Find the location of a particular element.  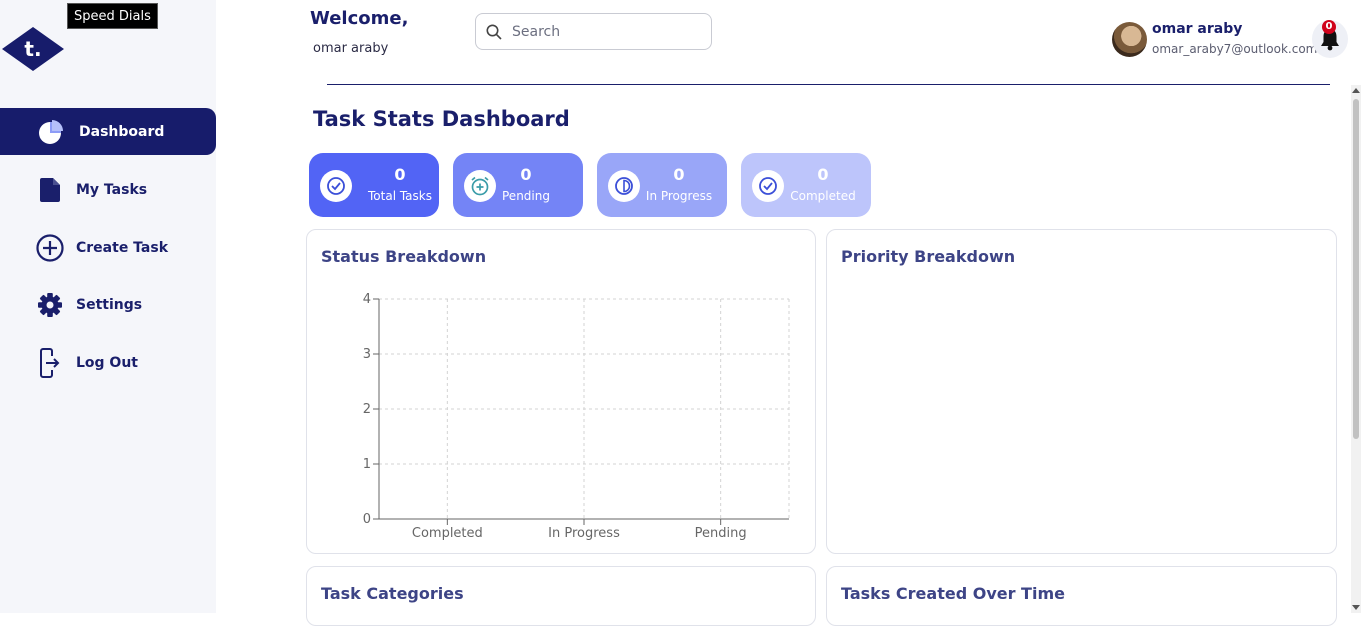

sidebar-item-create-task: Create Task is located at coordinates (108, 247).